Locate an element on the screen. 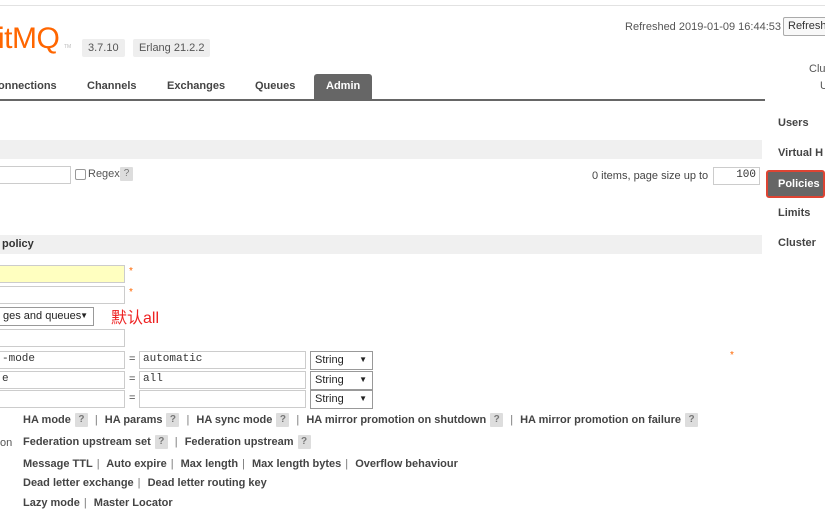 Image resolution: width=825 pixels, height=510 pixels. sidebar-item-cluster: Cluster is located at coordinates (797, 243).